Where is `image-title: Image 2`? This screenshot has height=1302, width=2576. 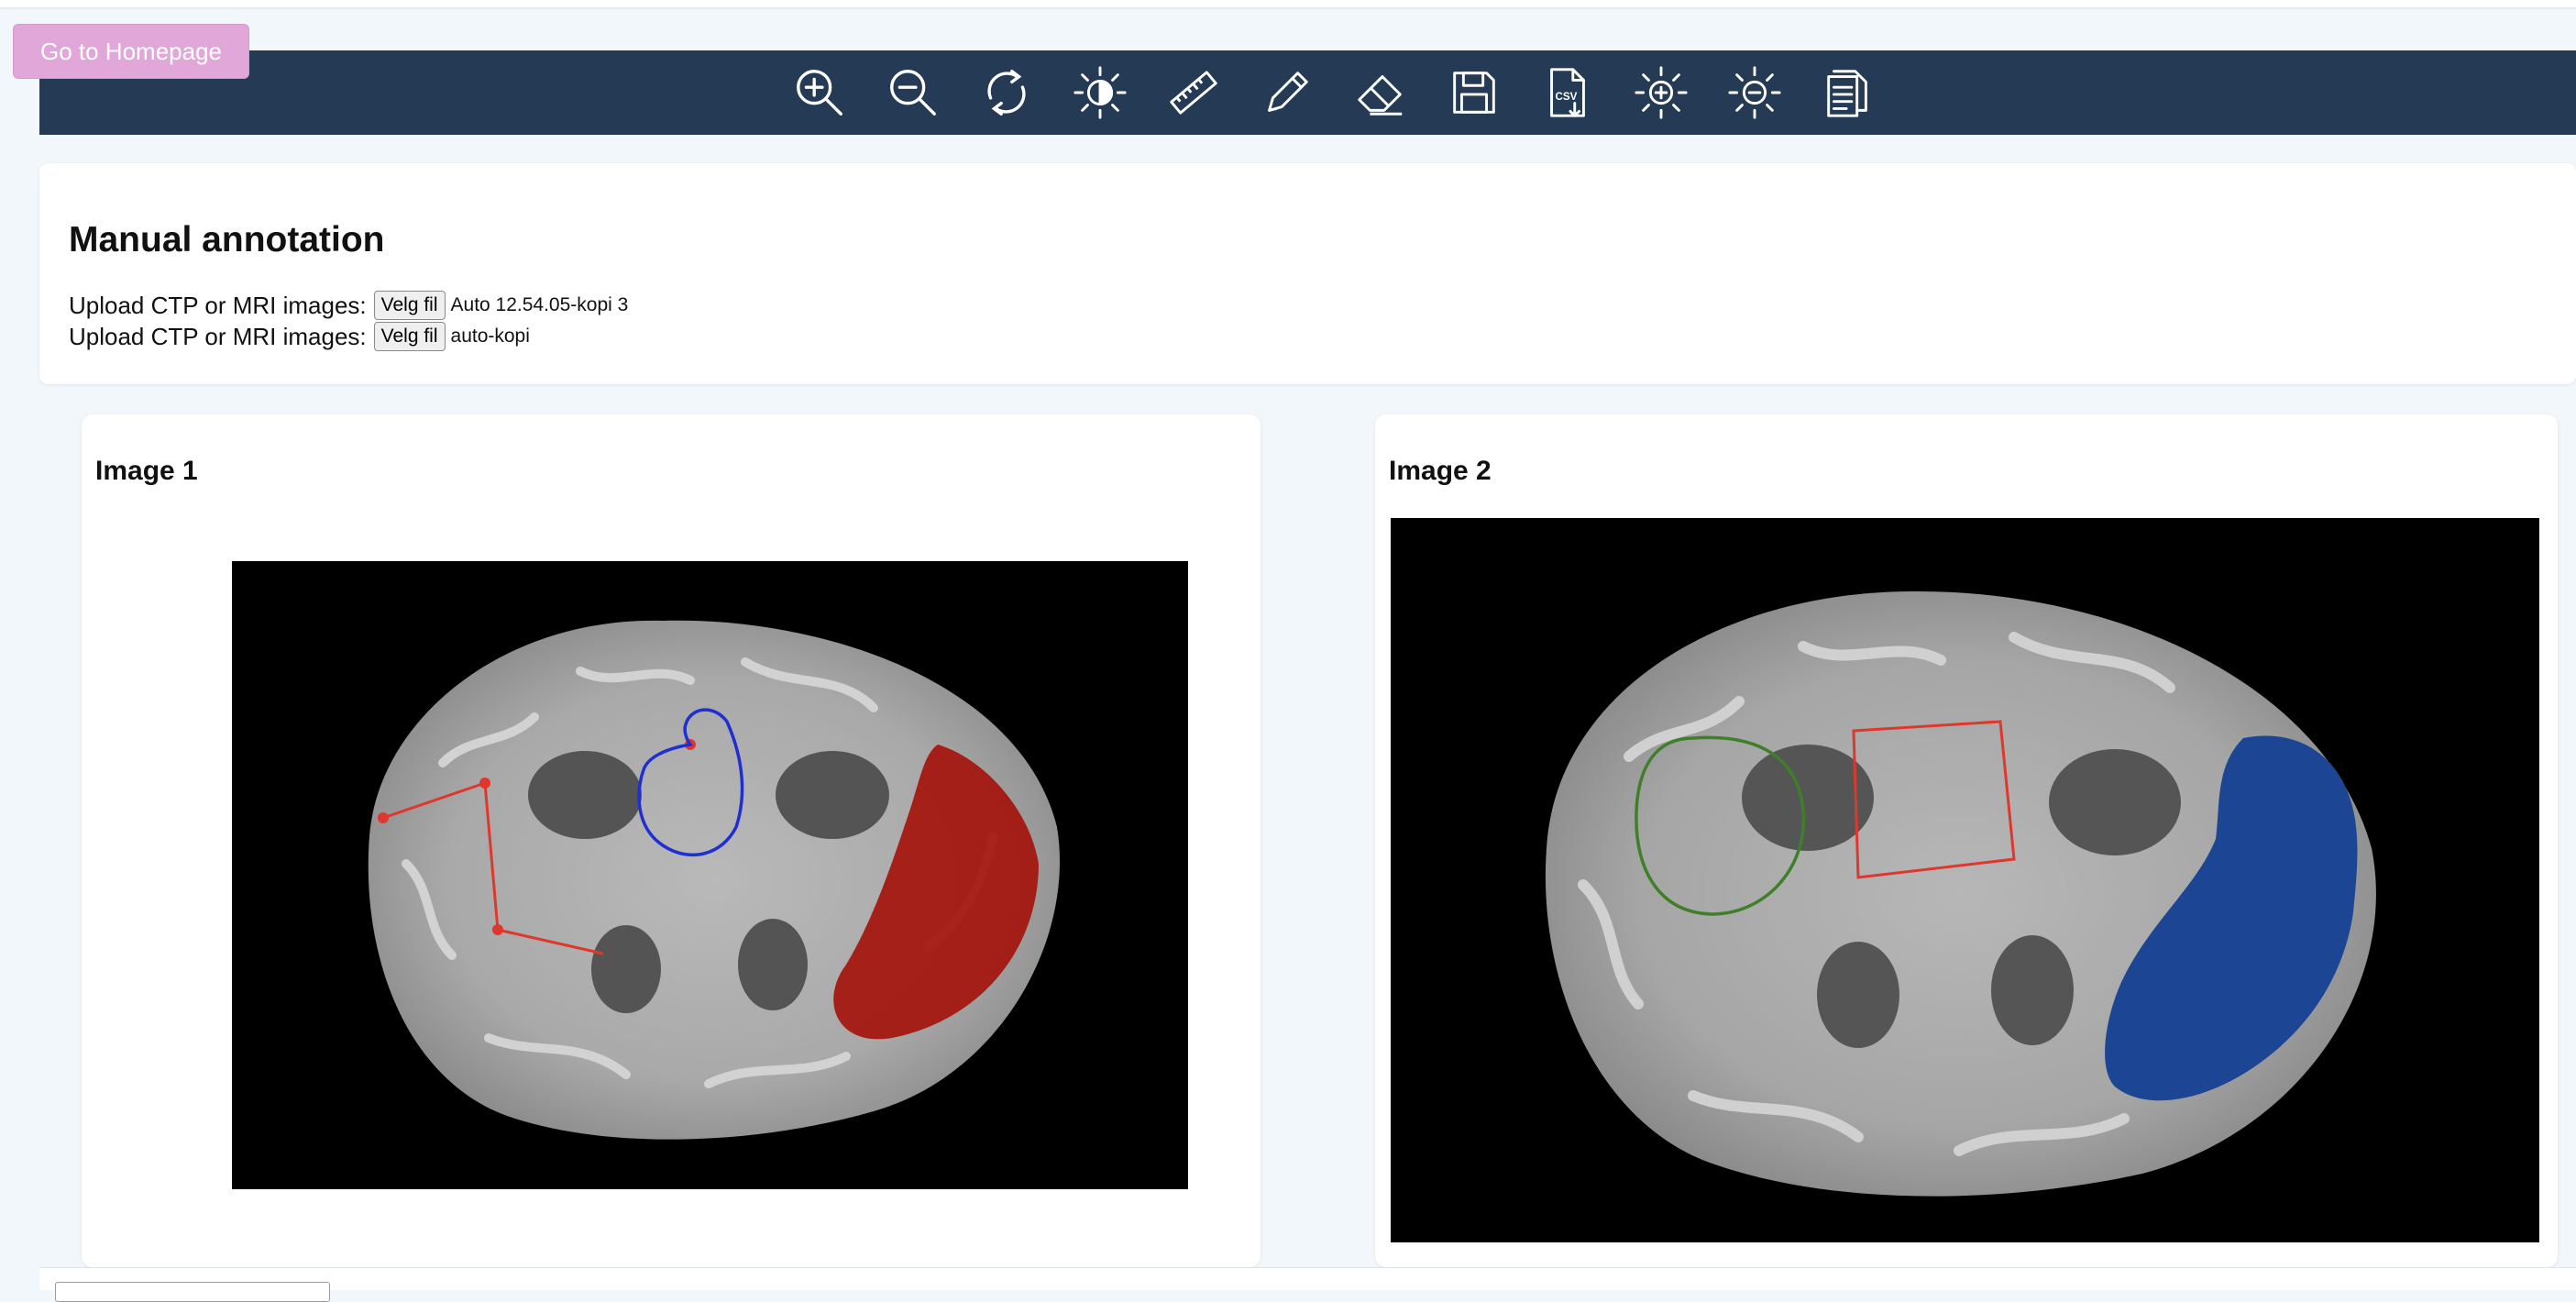
image-title: Image 2 is located at coordinates (1440, 471).